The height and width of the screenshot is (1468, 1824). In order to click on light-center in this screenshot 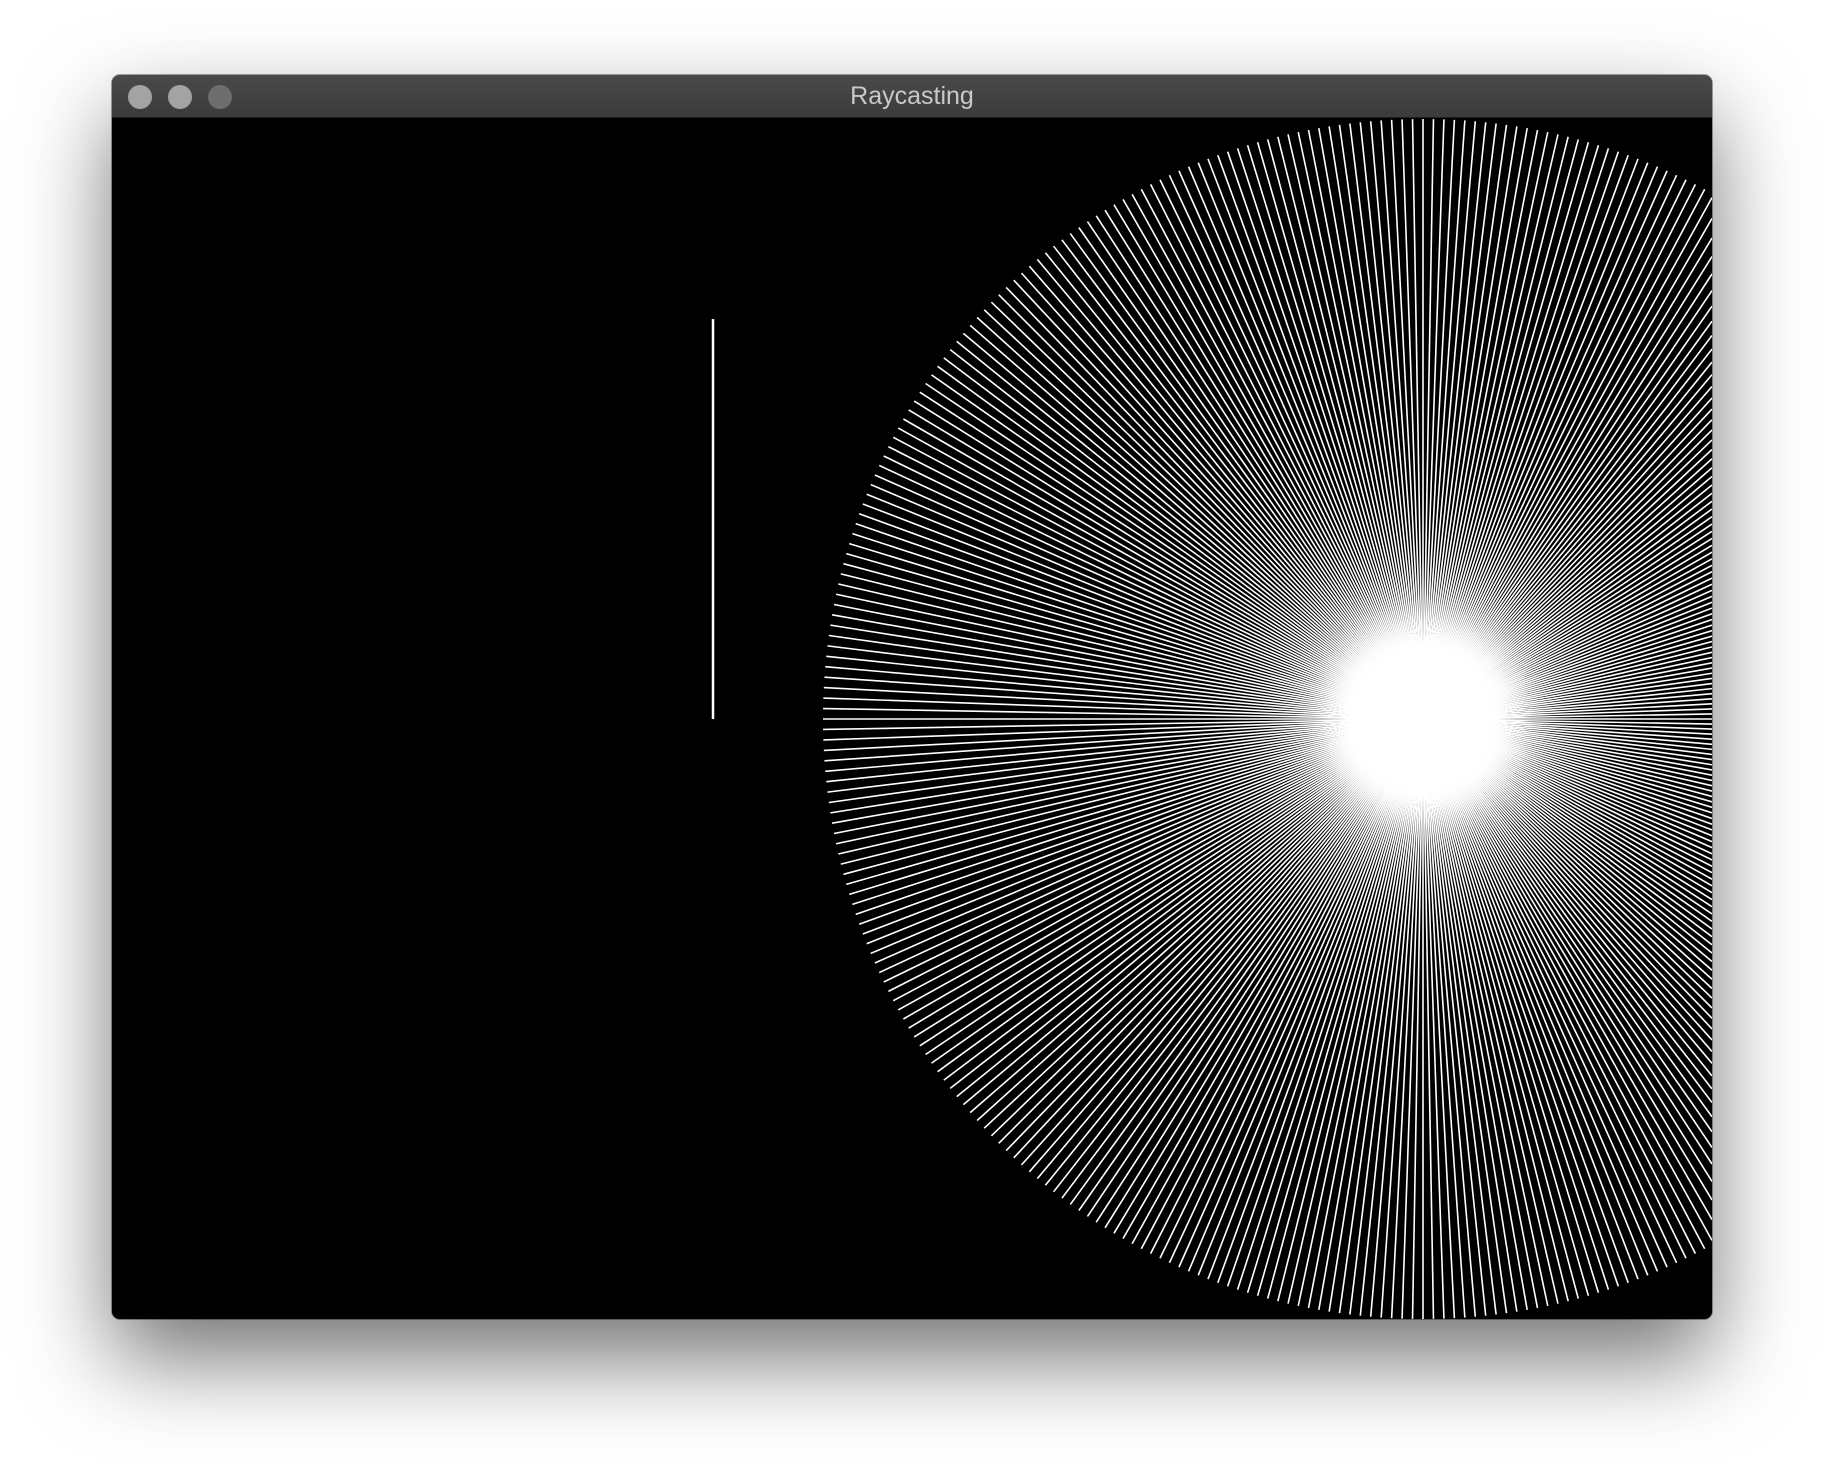, I will do `click(1423, 719)`.